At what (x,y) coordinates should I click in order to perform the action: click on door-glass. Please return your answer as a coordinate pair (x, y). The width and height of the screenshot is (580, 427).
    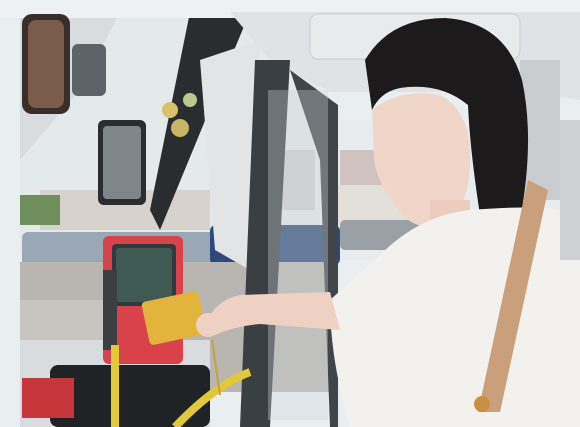
    Looking at the image, I should click on (298, 255).